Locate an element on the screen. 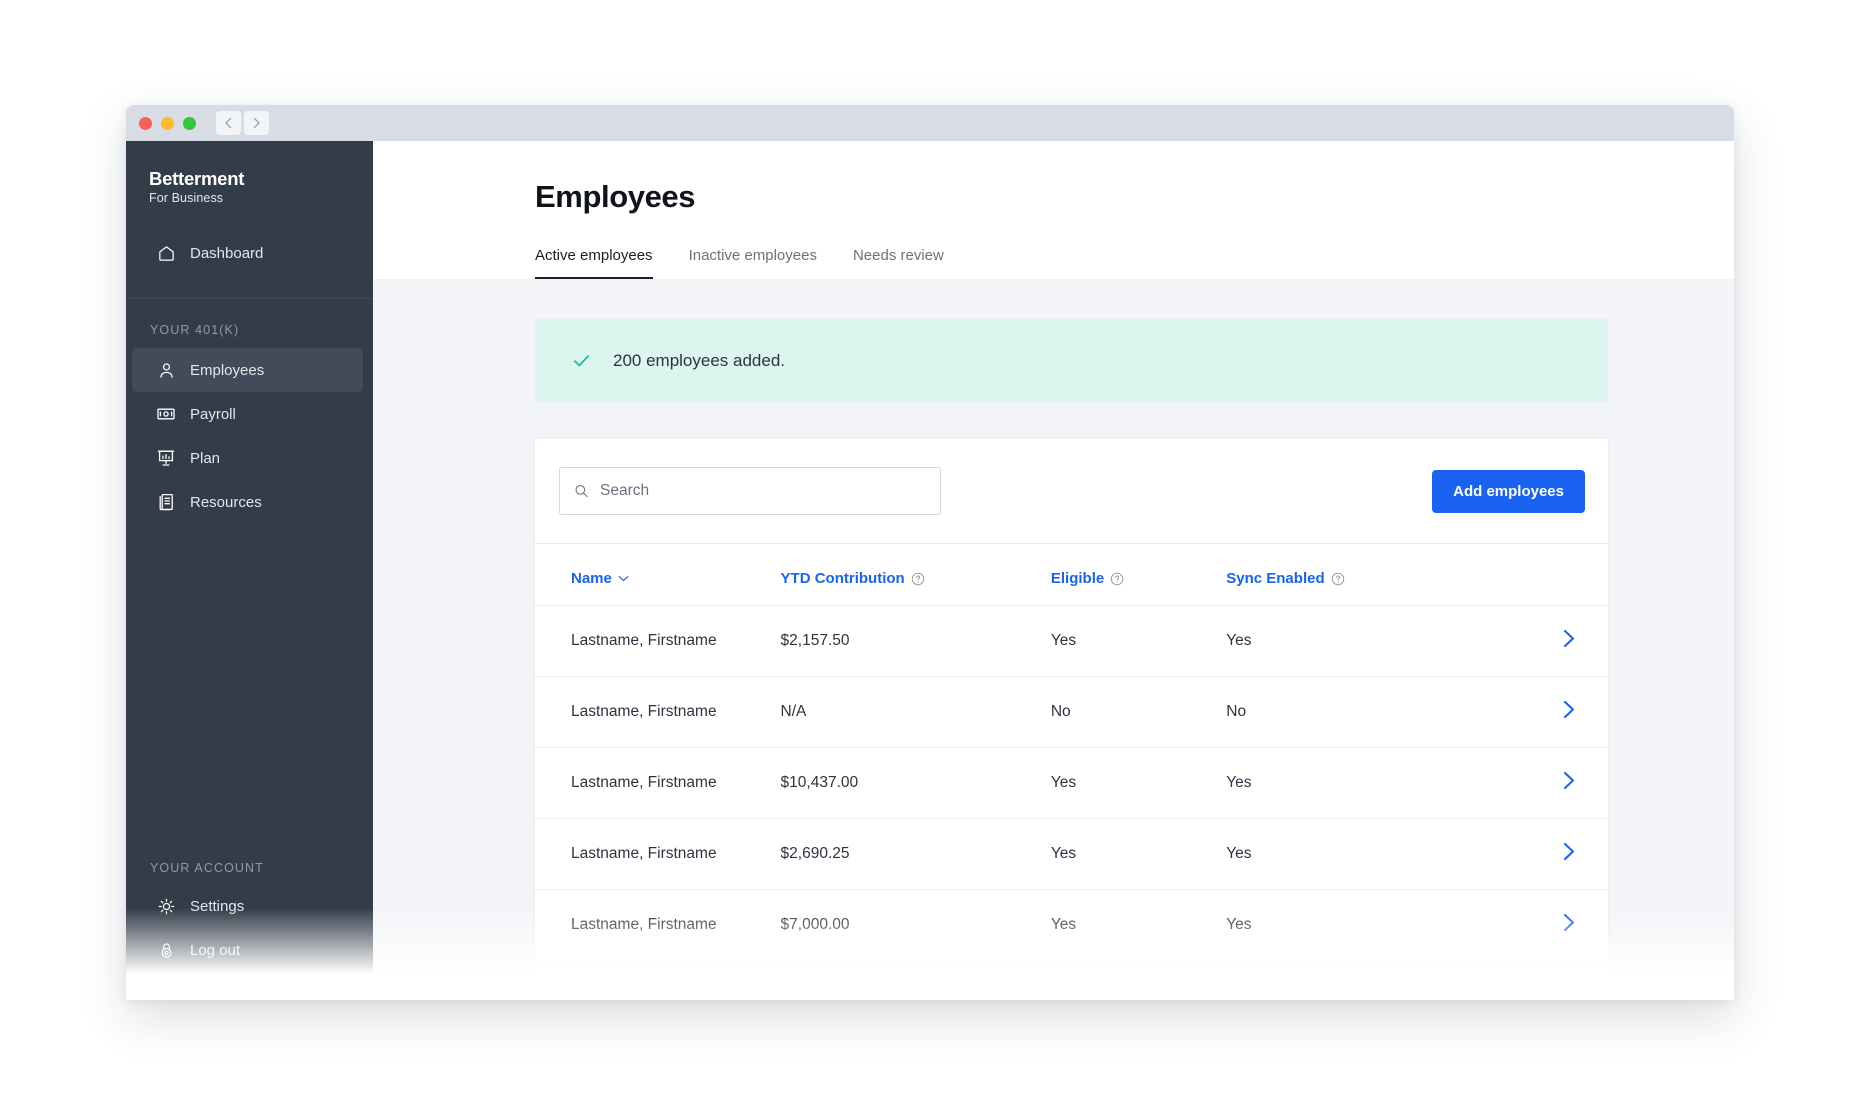 This screenshot has height=1105, width=1850. table-row: Lastname, Firstname $2,690.25 Yes Yes is located at coordinates (1071, 854).